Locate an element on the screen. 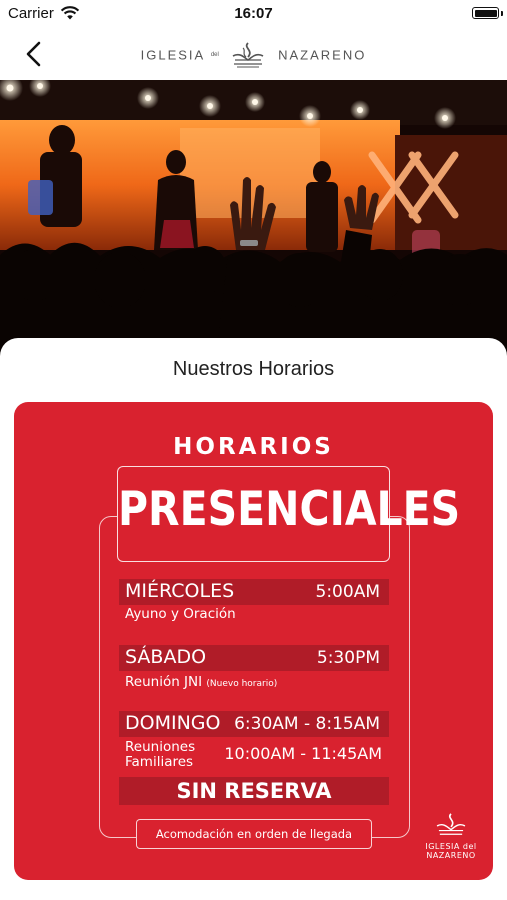 Image resolution: width=507 pixels, height=900 pixels. day-subtitle-line2: Familiares is located at coordinates (159, 762).